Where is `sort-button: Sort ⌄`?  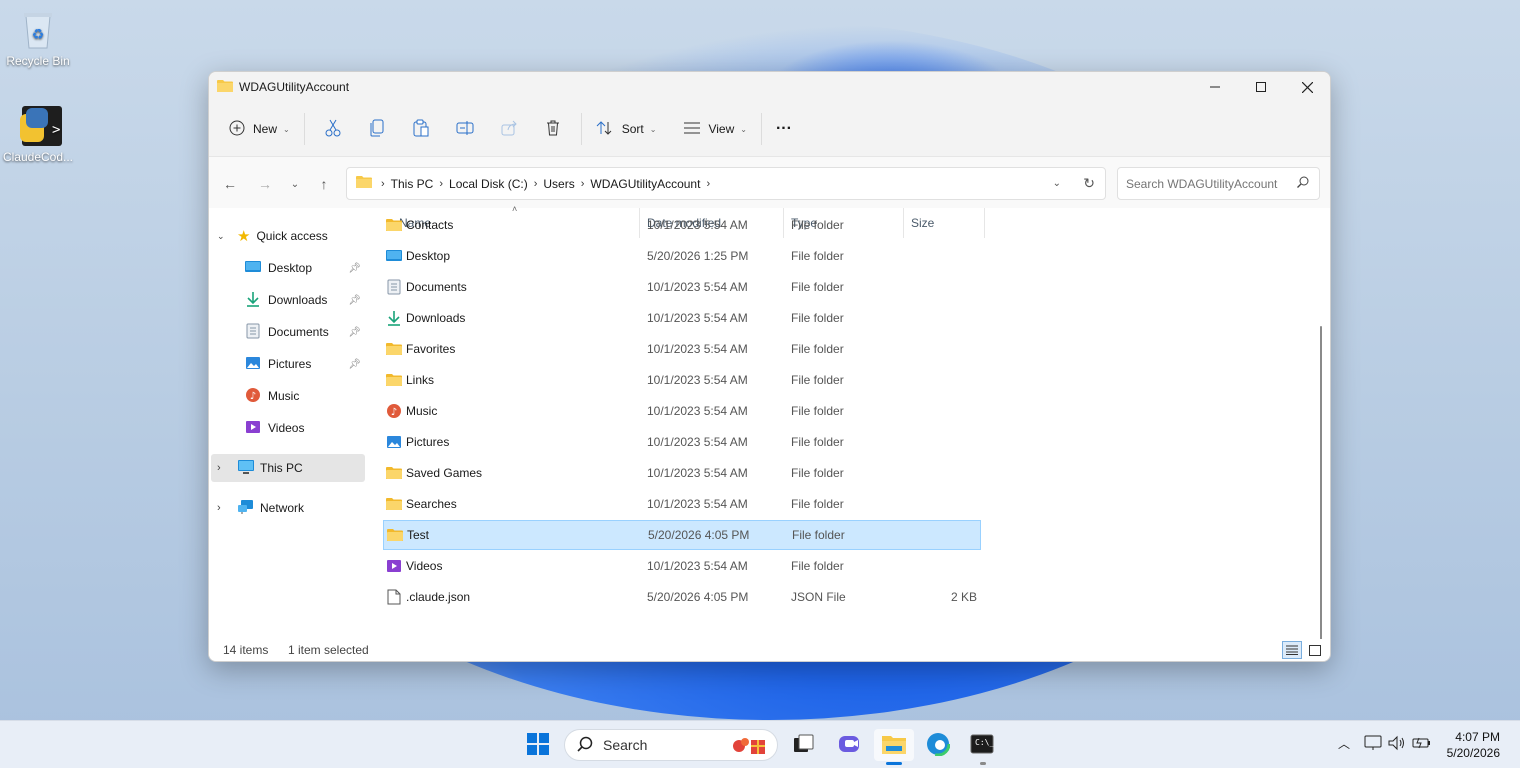
sort-button: Sort ⌄ is located at coordinates (626, 129).